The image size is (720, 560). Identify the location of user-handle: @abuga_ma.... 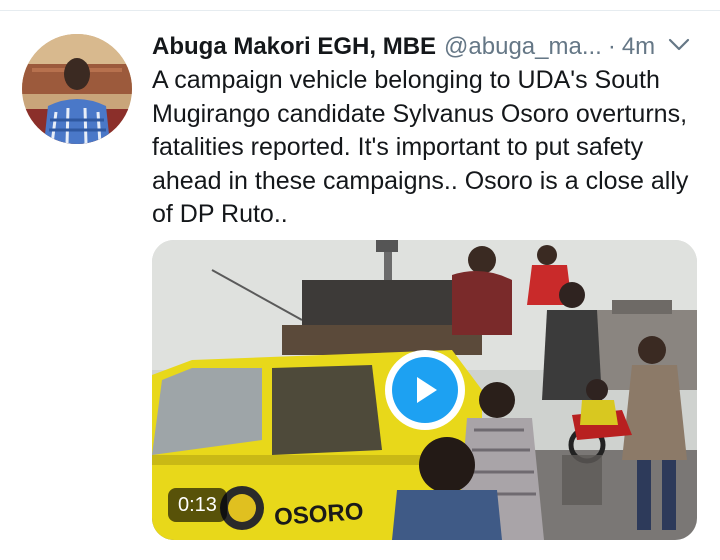
(523, 47).